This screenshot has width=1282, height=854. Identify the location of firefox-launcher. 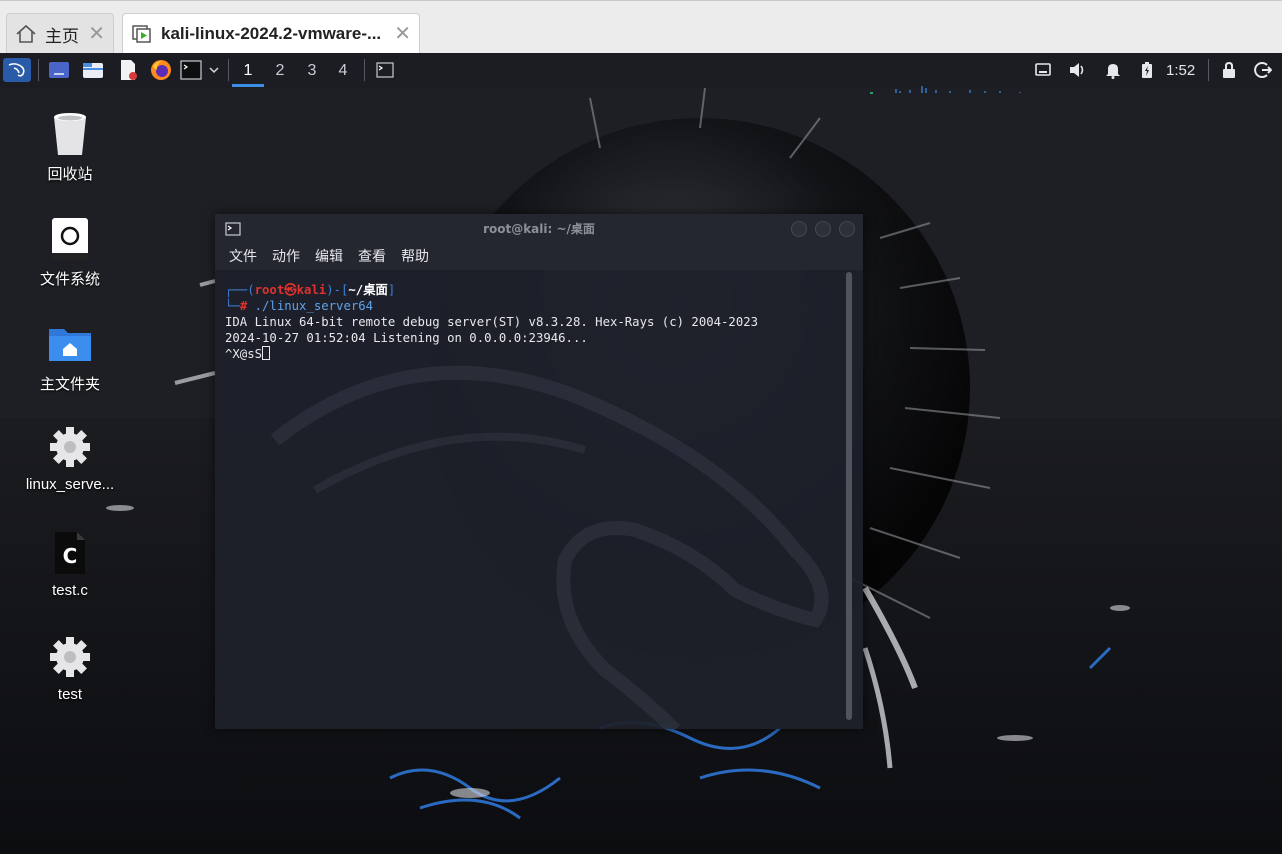
(161, 70).